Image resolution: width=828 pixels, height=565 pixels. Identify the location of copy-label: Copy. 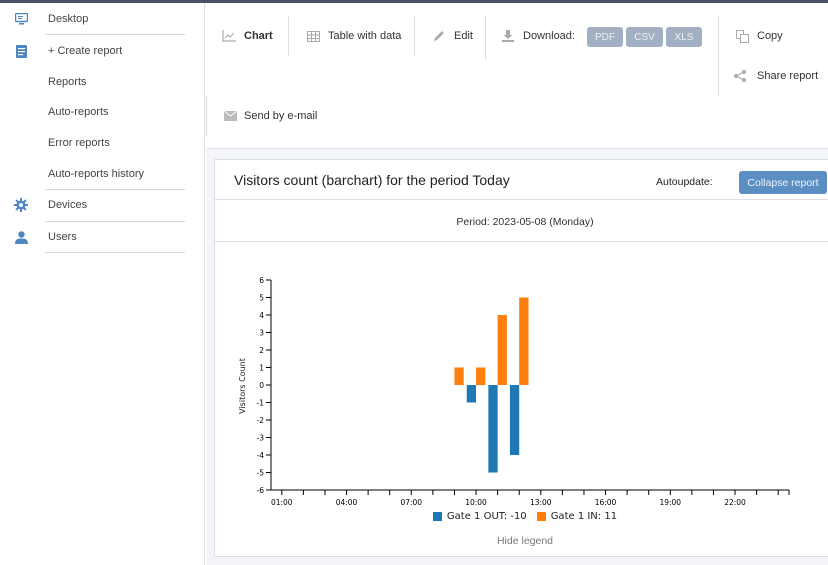
(770, 36).